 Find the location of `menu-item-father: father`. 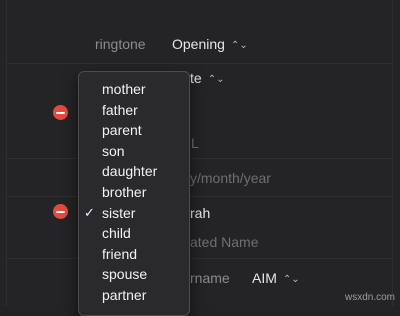

menu-item-father: father is located at coordinates (134, 110).